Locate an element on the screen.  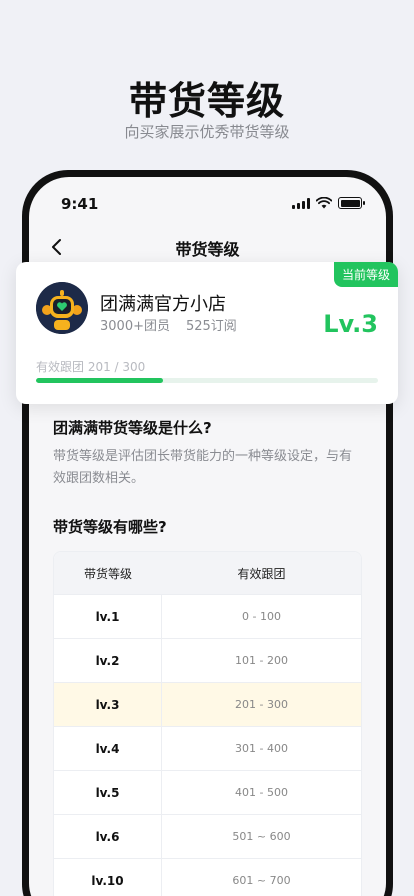
nav-bar: 带货等级 is located at coordinates (207, 247).